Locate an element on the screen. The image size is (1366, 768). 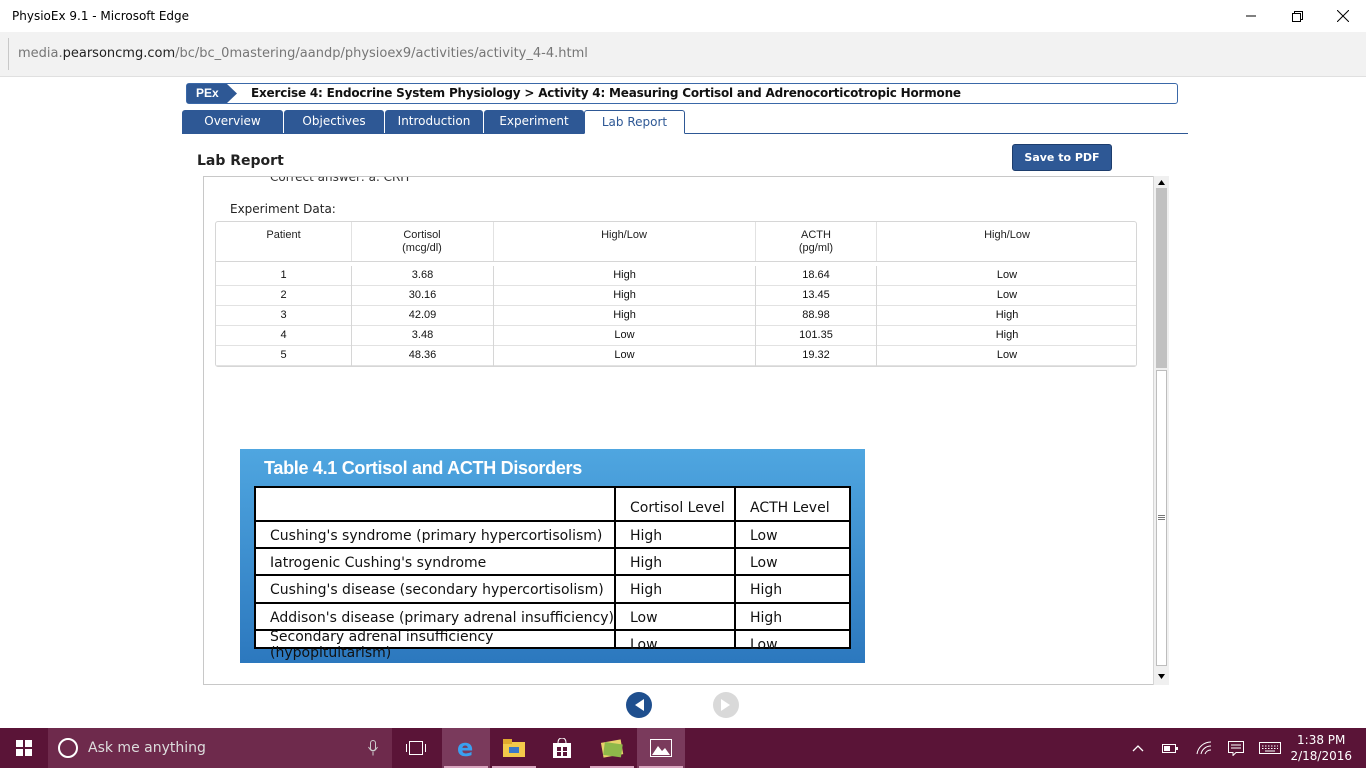
show-hidden-icons-button is located at coordinates (1138, 748).